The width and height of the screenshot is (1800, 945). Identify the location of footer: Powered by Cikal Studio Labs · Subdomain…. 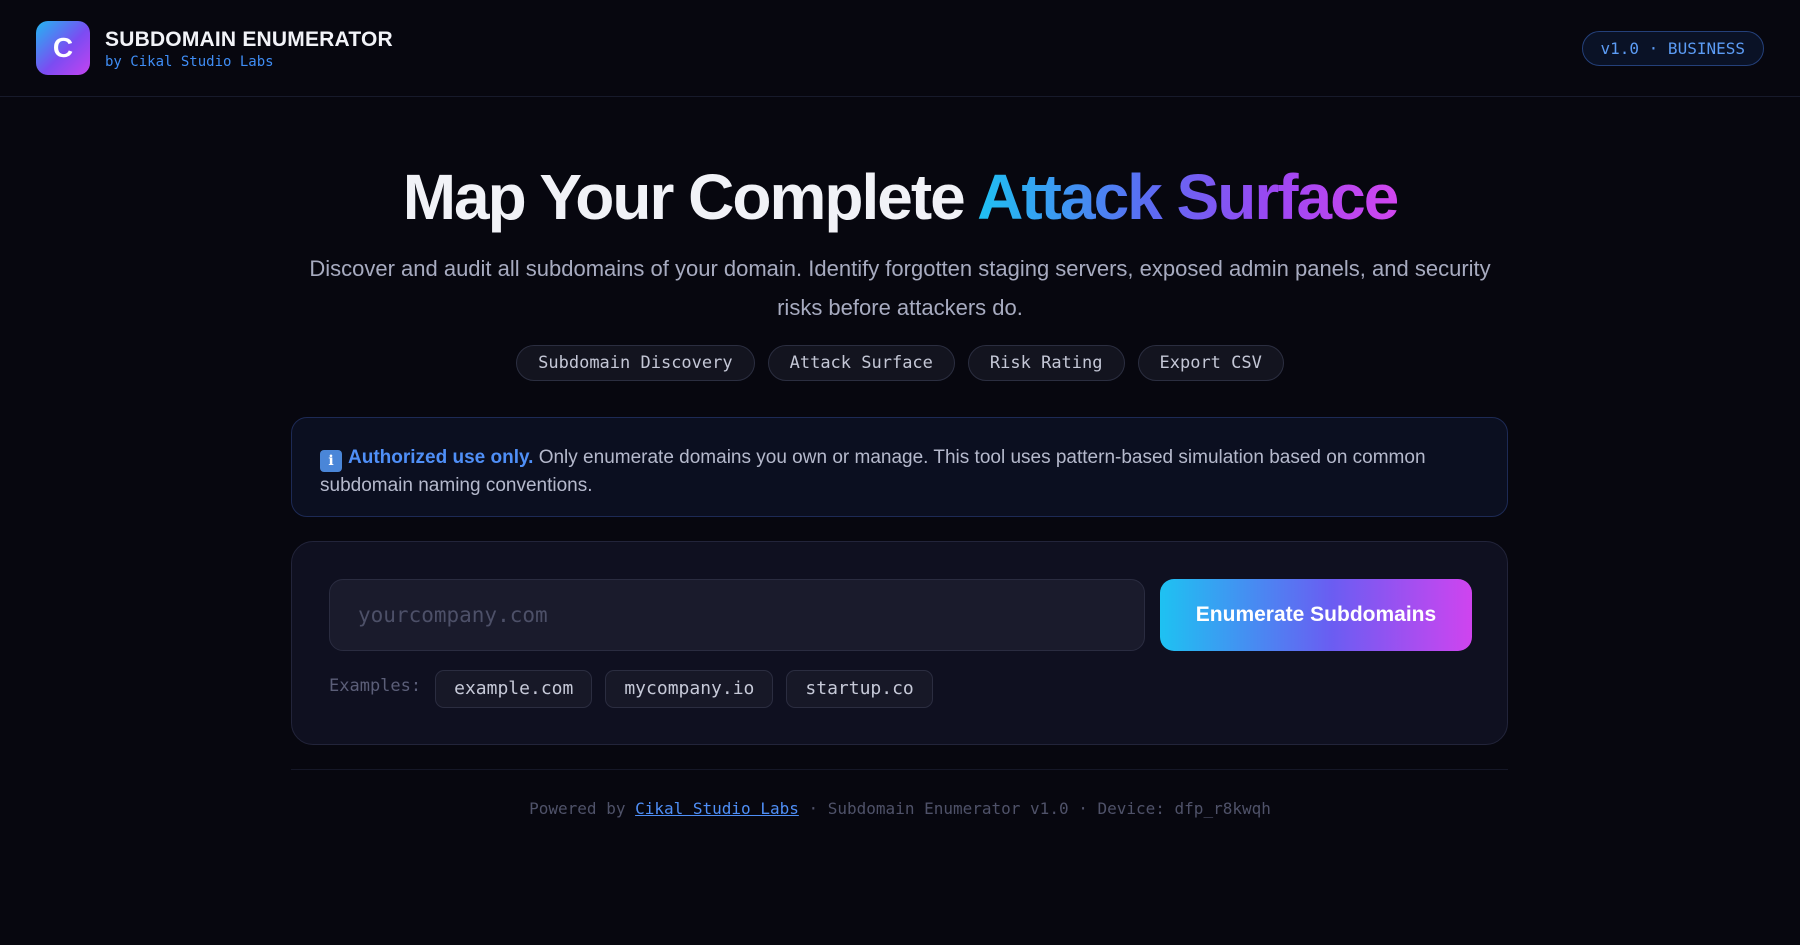
(900, 808).